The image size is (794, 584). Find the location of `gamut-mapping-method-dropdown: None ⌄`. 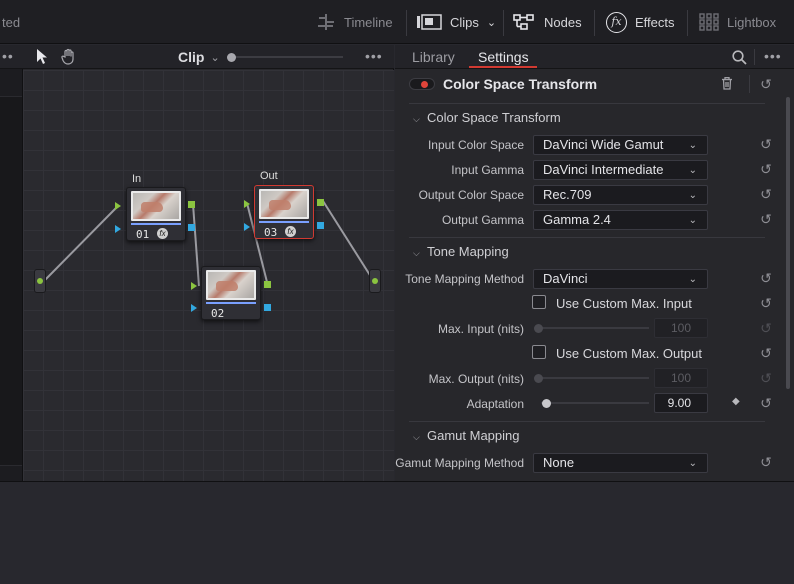

gamut-mapping-method-dropdown: None ⌄ is located at coordinates (620, 463).